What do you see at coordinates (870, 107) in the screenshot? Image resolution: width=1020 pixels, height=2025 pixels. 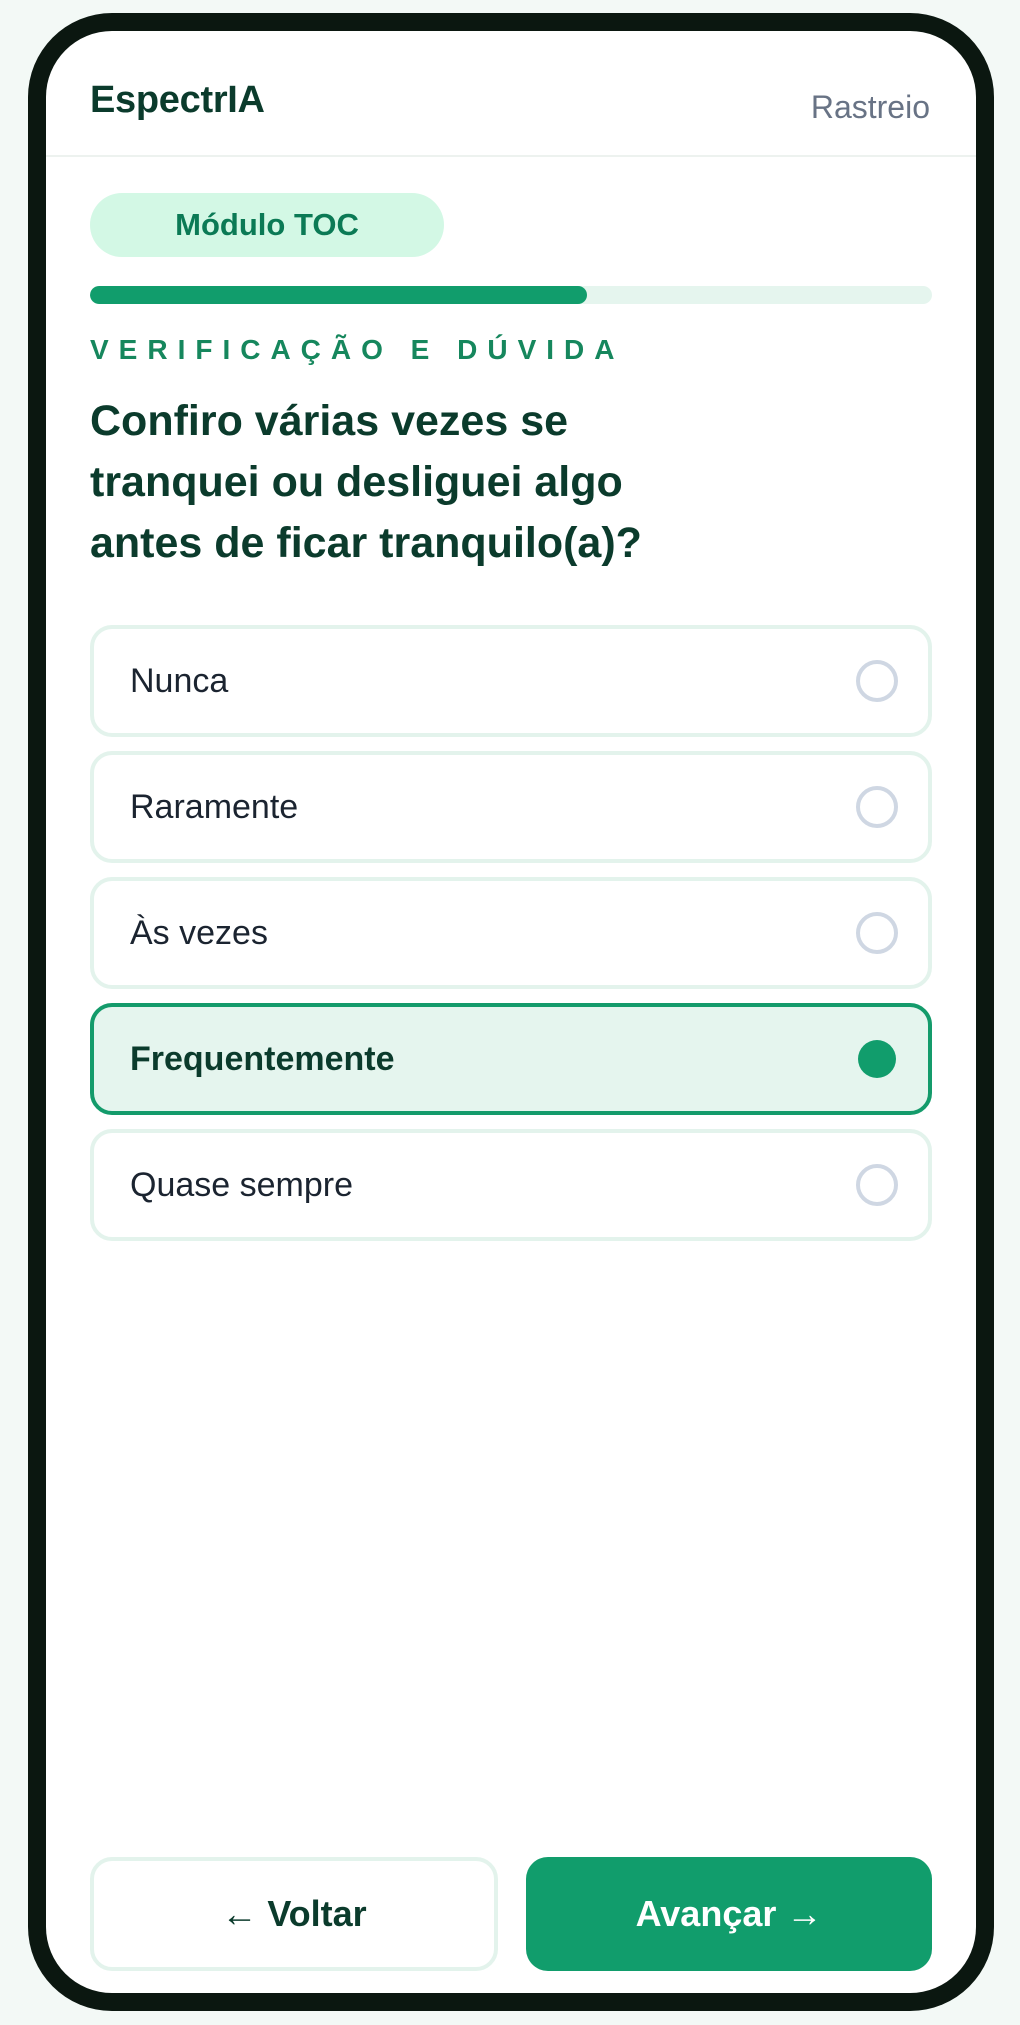 I see `header-subtitle: Rastreio` at bounding box center [870, 107].